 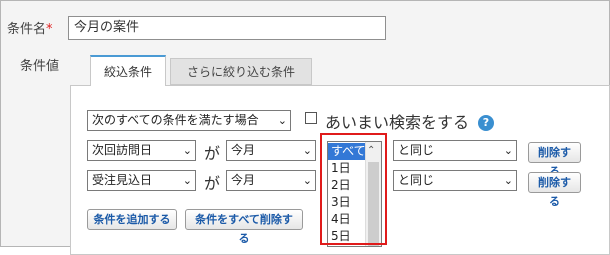 I want to click on condition-1-period-select: 今月 ⌄, so click(x=271, y=150).